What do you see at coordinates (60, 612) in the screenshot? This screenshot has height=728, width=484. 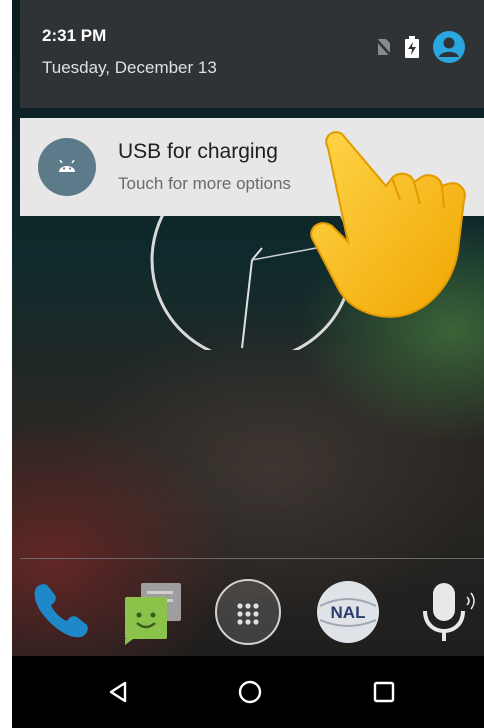 I see `phone-icon` at bounding box center [60, 612].